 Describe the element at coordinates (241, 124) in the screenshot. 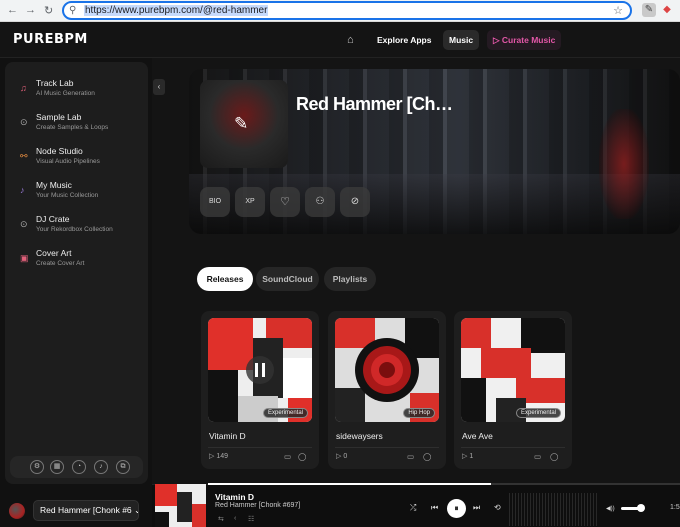

I see `edit-icon: ✎` at that location.